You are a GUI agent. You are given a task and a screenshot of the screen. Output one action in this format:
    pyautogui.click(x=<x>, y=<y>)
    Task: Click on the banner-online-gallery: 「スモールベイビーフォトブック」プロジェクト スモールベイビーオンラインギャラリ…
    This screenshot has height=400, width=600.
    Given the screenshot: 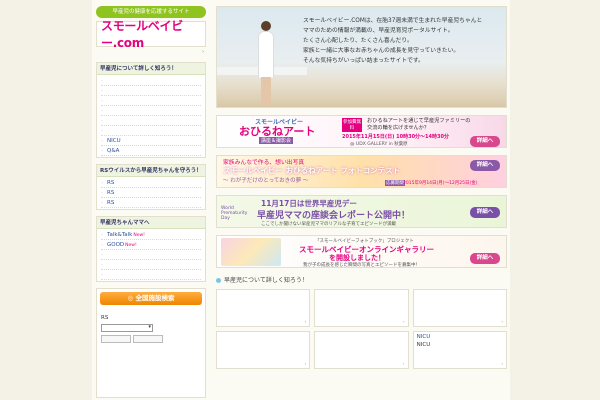 What is the action you would take?
    pyautogui.click(x=361, y=251)
    